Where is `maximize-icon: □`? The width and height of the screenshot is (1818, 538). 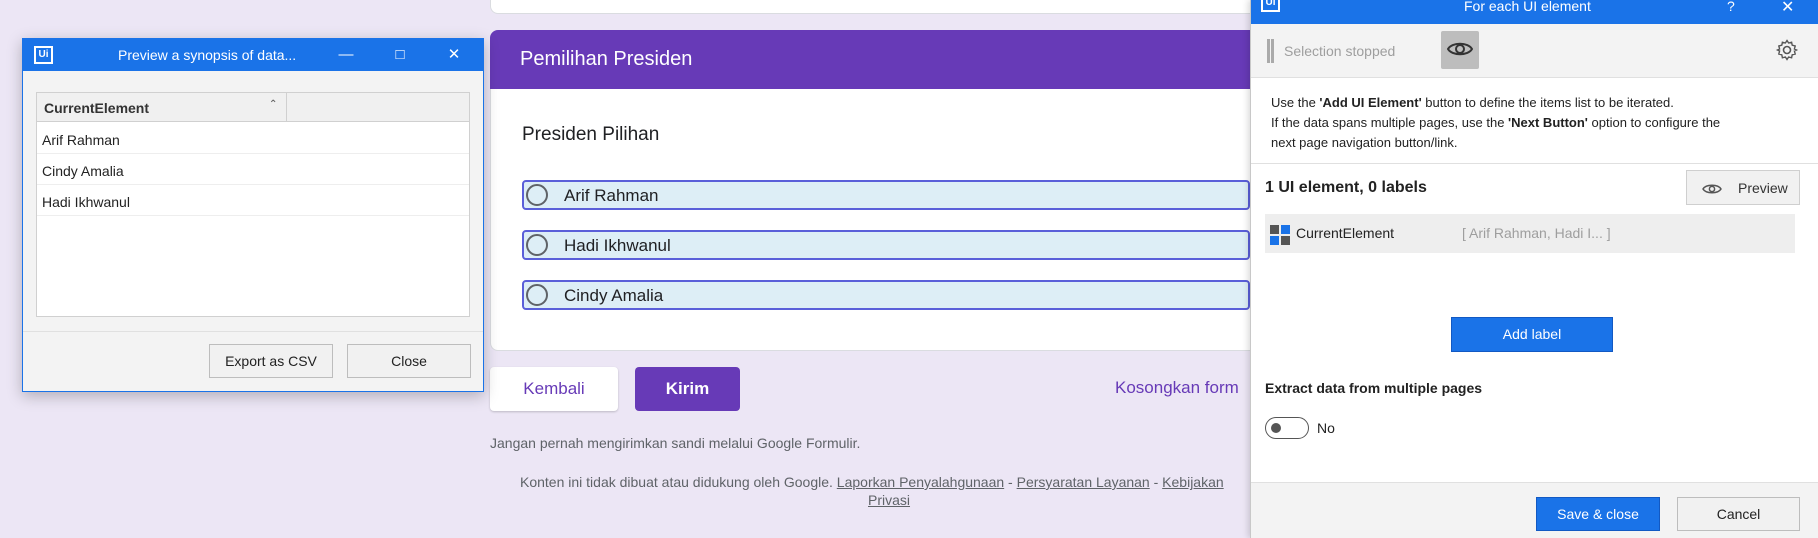 maximize-icon: □ is located at coordinates (400, 55).